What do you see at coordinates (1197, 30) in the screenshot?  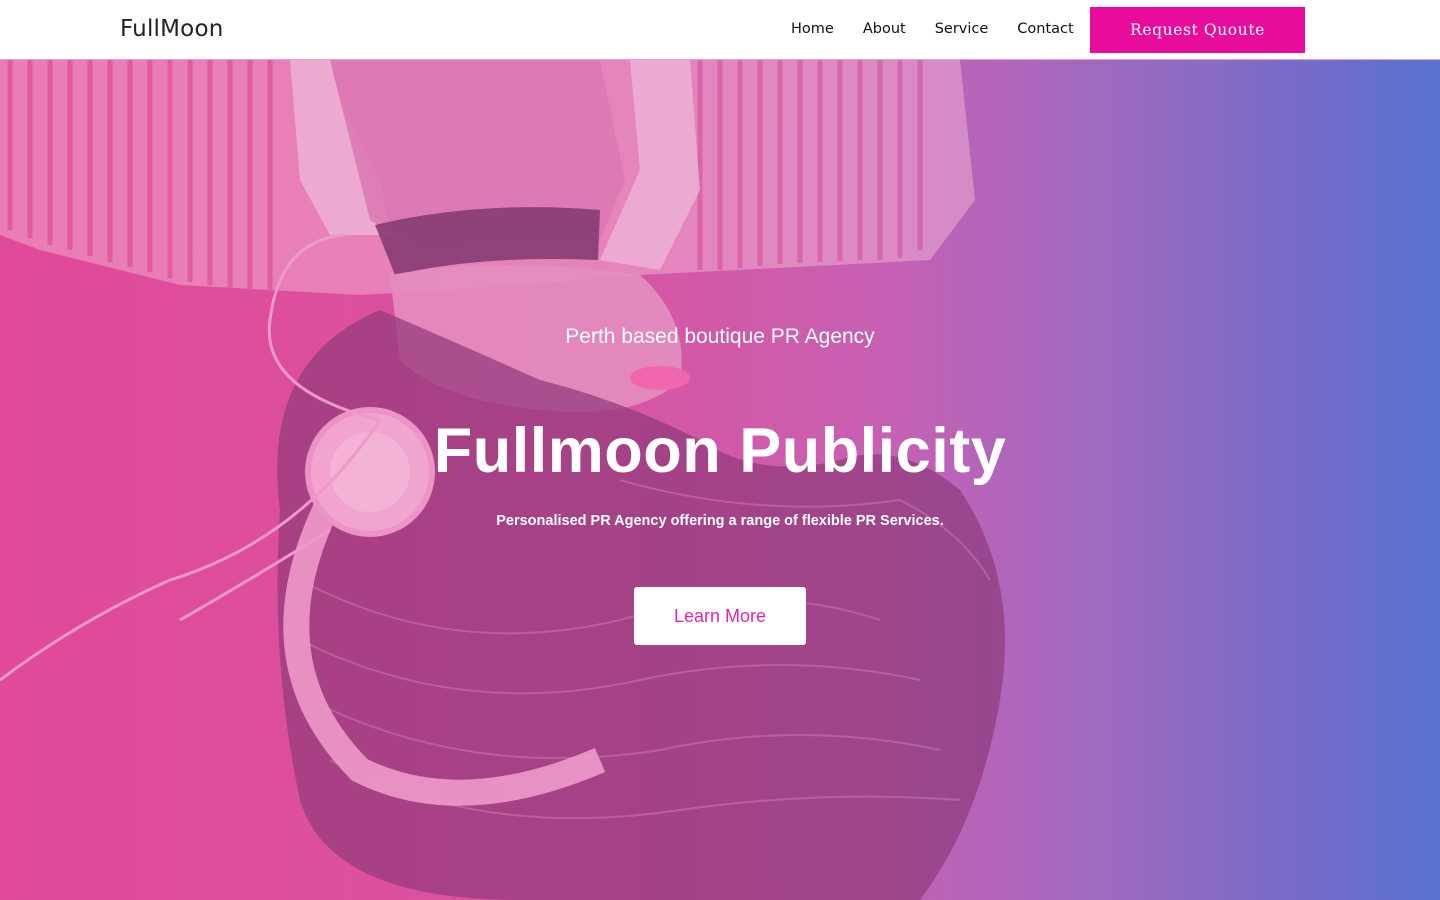 I see `request-quote-button: Request Quoute` at bounding box center [1197, 30].